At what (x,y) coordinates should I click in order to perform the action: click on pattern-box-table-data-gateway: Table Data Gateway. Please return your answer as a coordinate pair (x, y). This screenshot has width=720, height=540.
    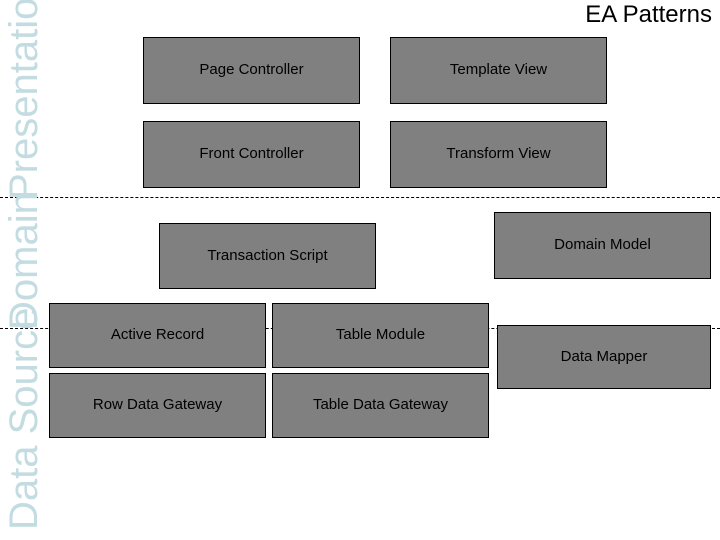
    Looking at the image, I should click on (380, 405).